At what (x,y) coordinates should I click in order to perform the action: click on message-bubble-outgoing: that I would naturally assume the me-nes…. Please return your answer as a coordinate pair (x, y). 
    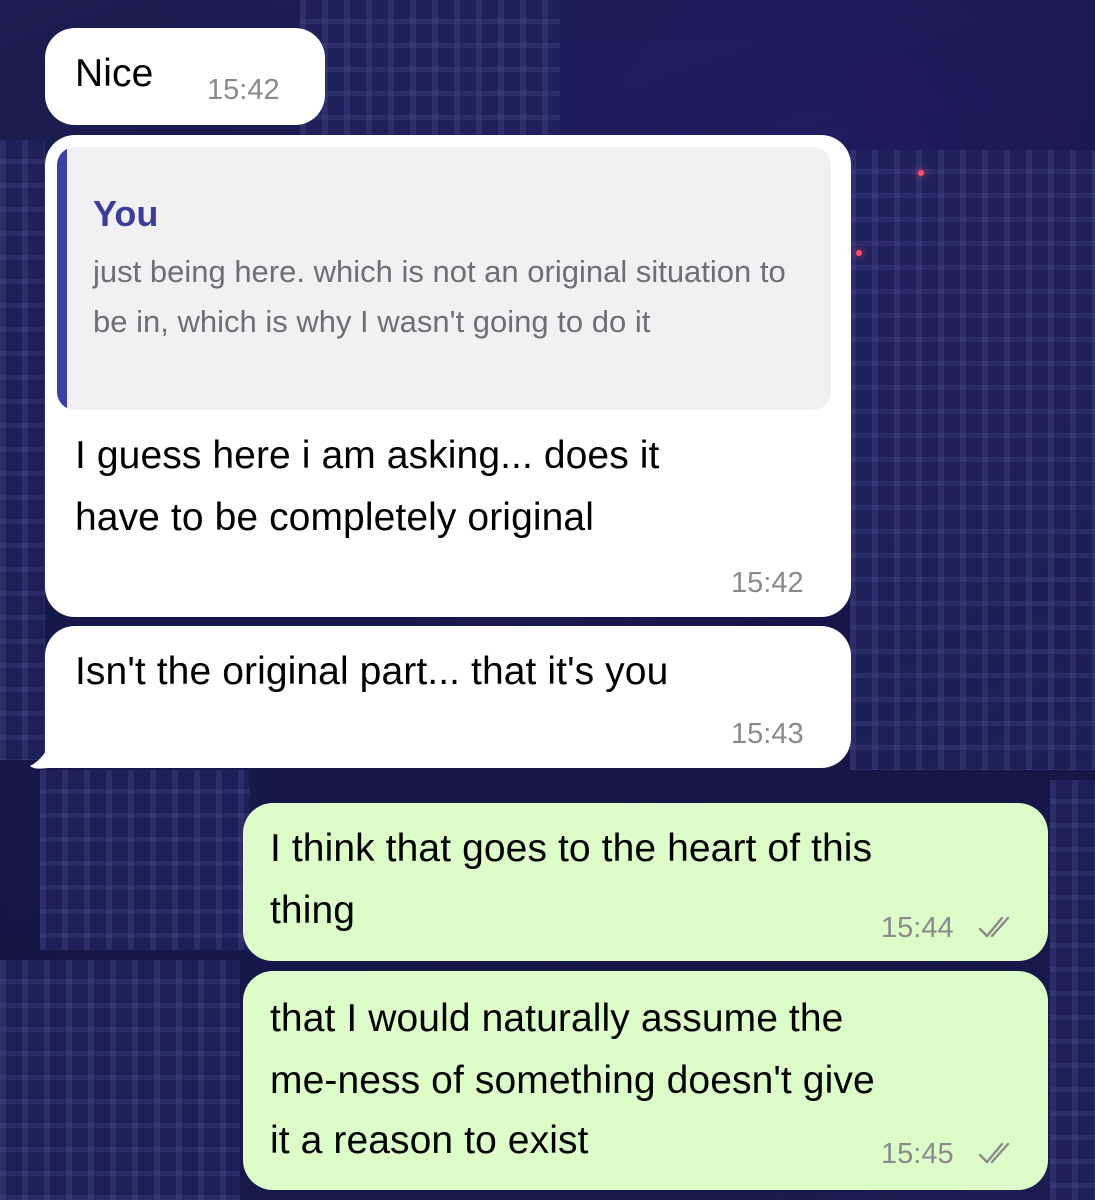
    Looking at the image, I should click on (645, 1080).